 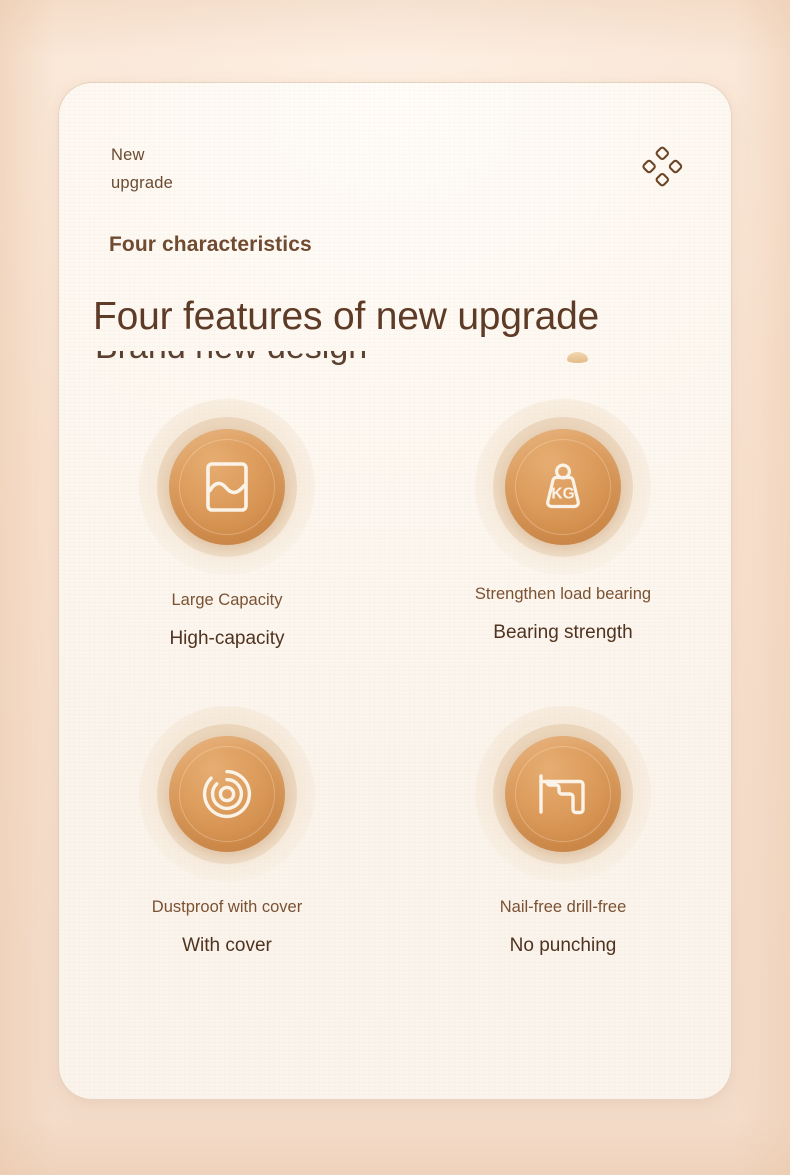 I want to click on container-capacity-icon, so click(x=227, y=487).